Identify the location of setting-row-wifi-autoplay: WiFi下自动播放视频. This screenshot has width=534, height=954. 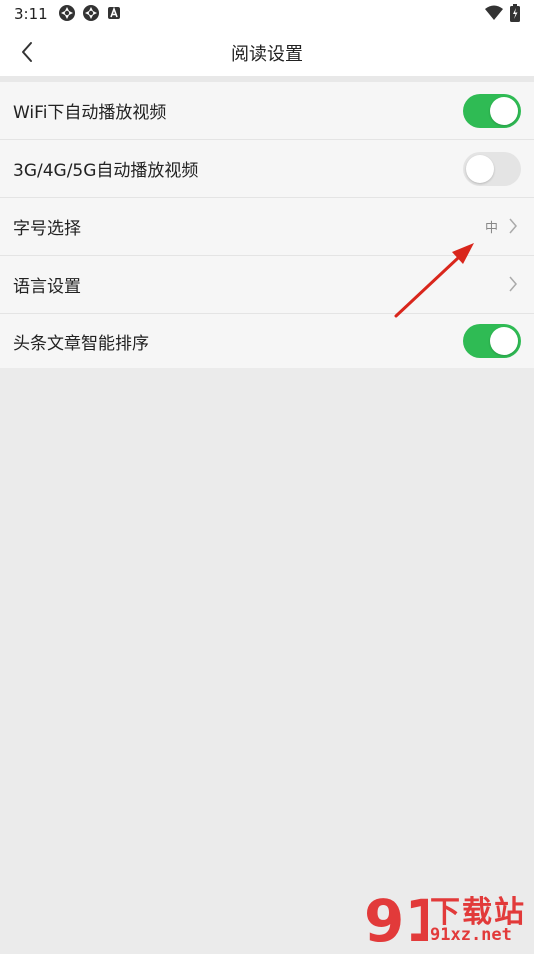
(267, 111).